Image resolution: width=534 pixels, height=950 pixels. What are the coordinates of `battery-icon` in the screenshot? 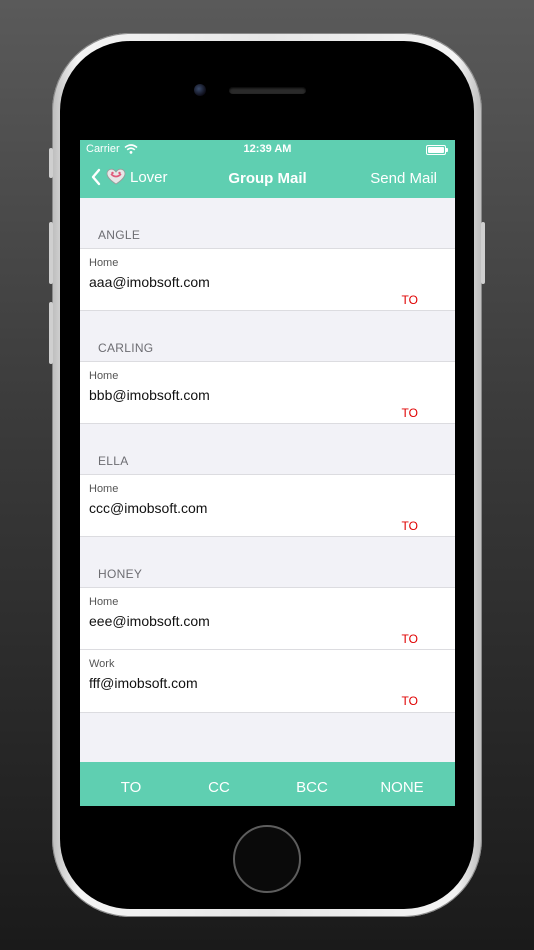 It's located at (437, 150).